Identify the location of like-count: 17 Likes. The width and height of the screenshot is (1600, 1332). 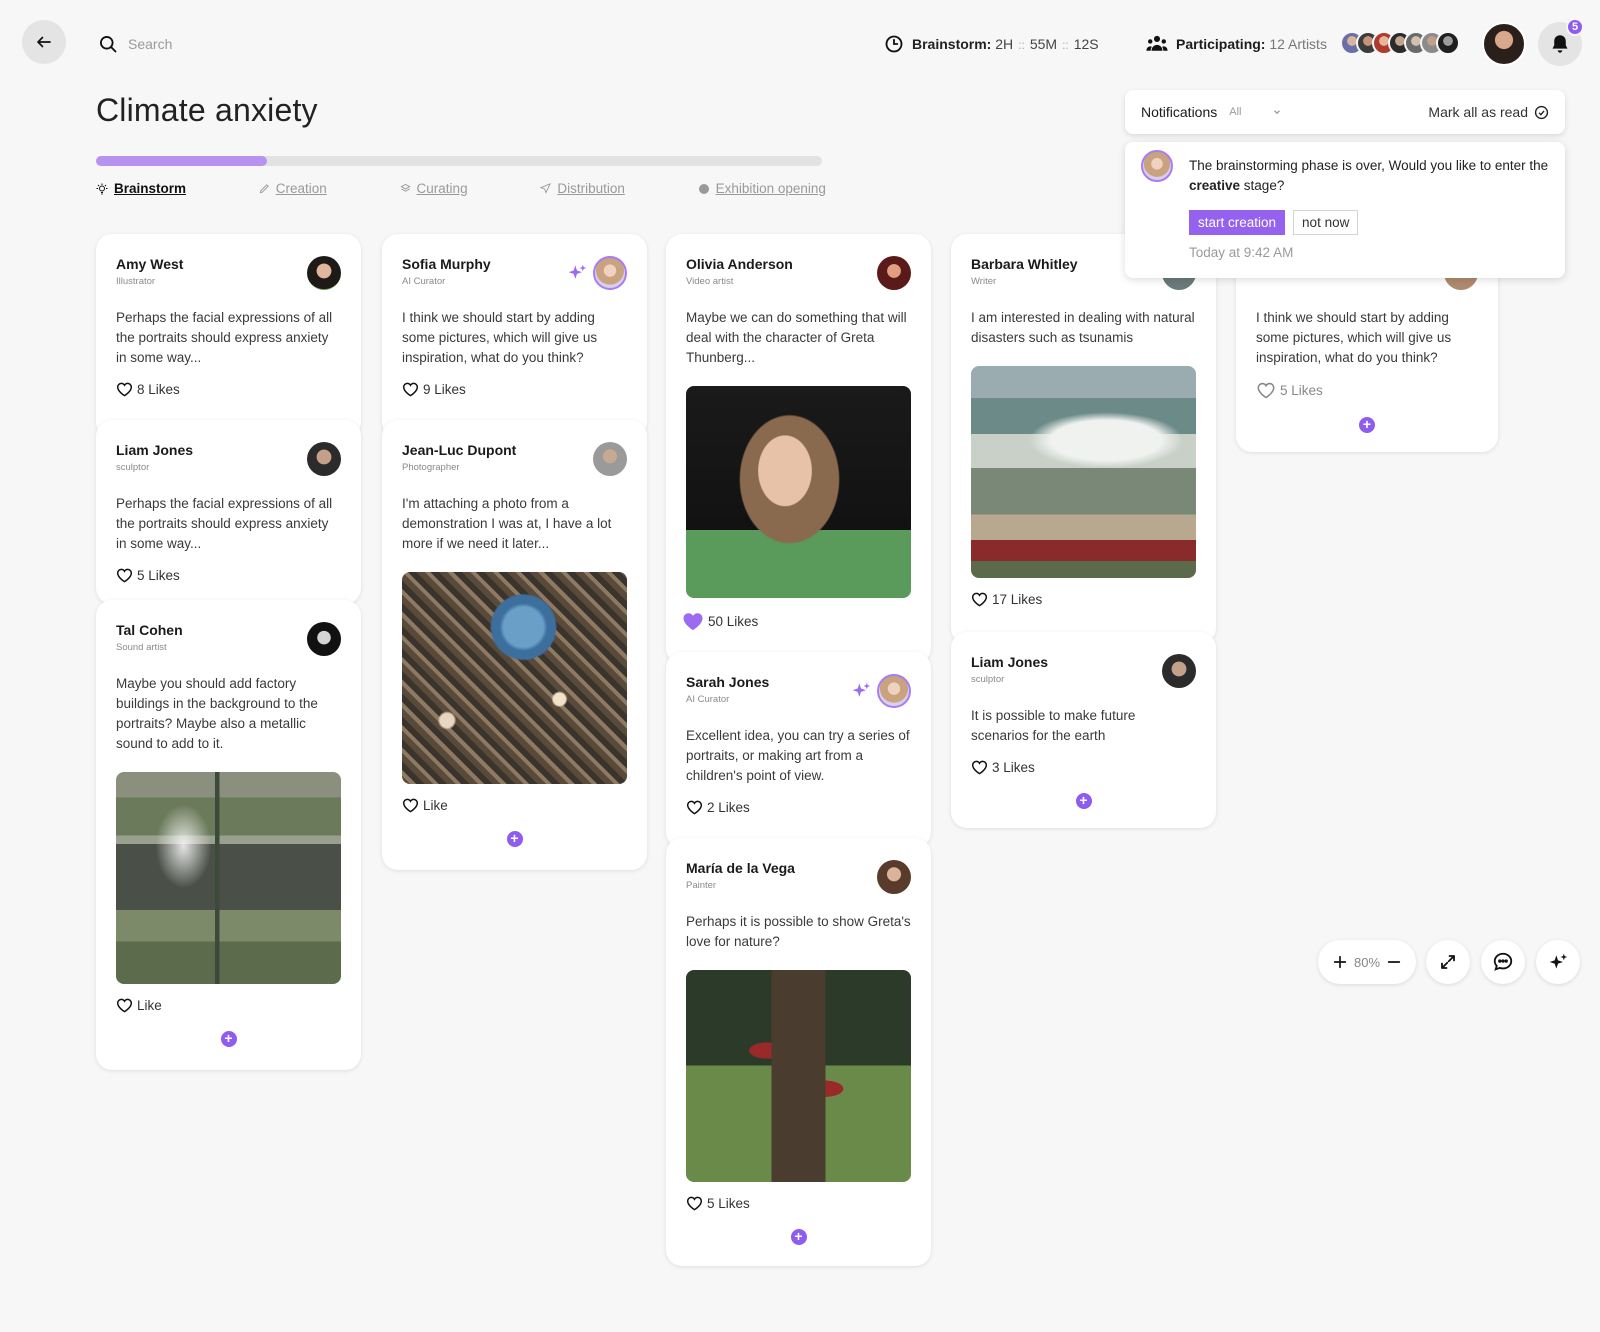
(1017, 599).